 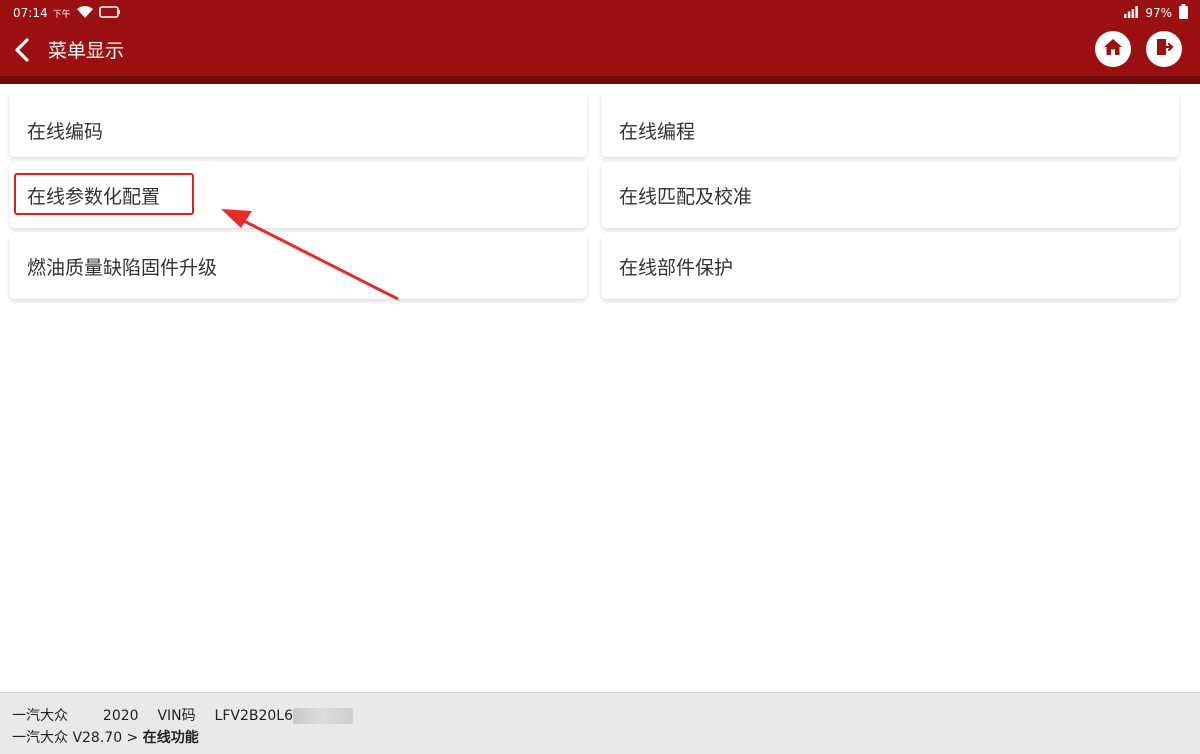 What do you see at coordinates (890, 123) in the screenshot?
I see `menu-item-online-programming: 在线编程` at bounding box center [890, 123].